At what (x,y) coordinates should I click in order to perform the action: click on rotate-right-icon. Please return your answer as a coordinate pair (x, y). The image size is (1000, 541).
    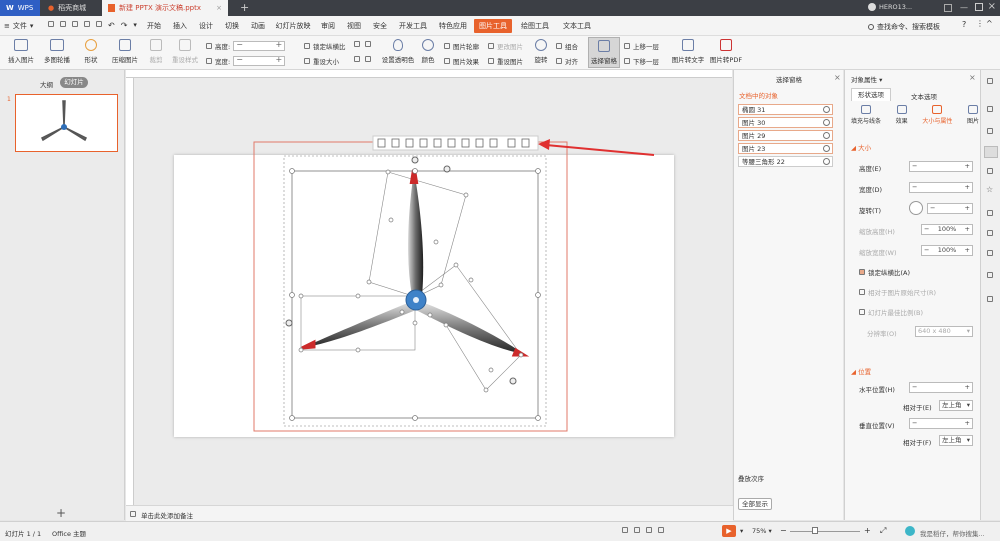
    Looking at the image, I should click on (368, 44).